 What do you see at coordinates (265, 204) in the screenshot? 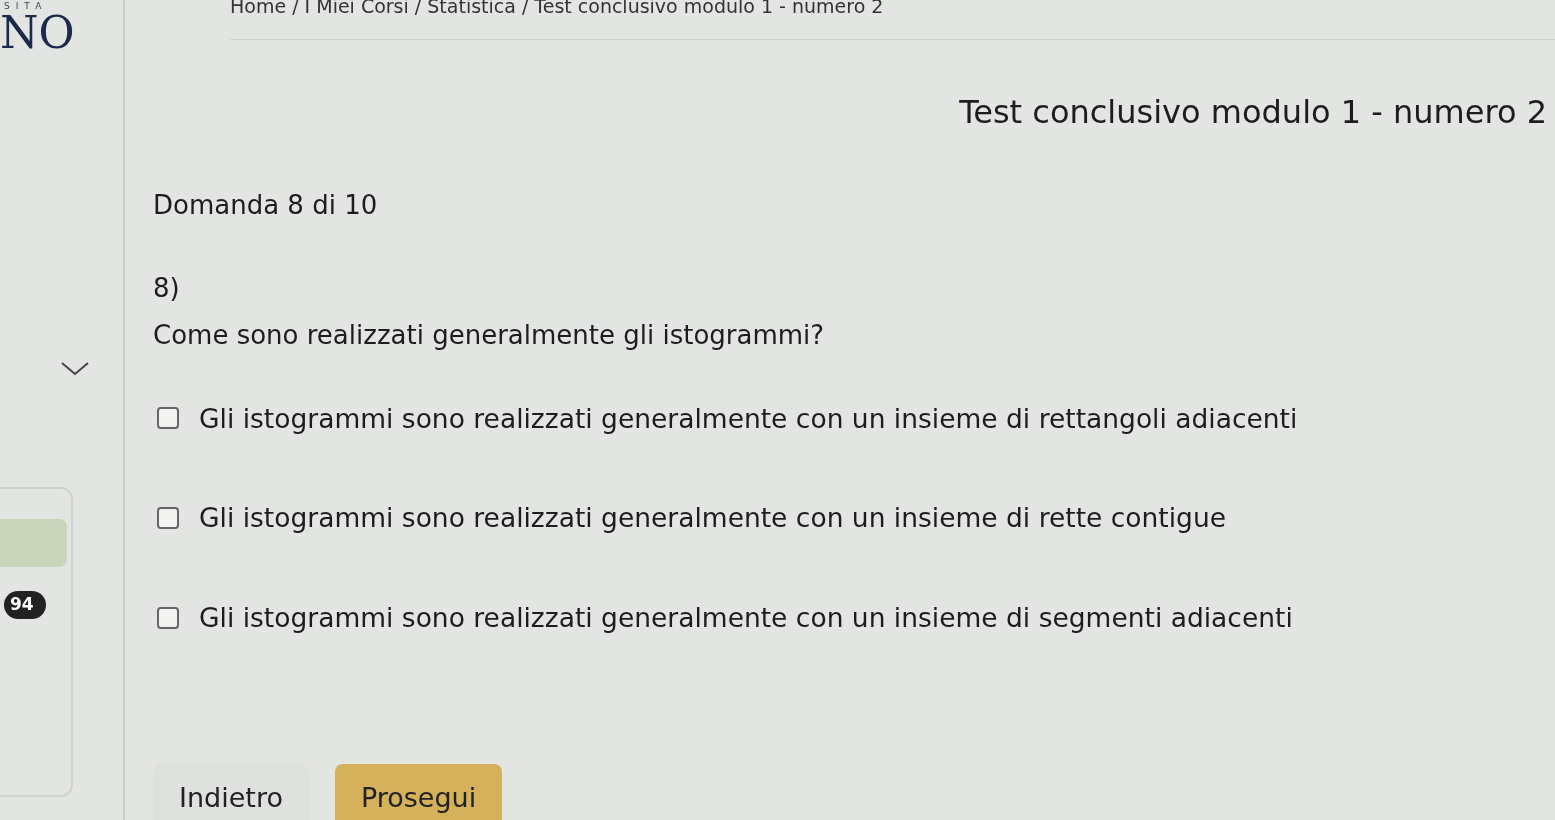
I see `question-counter: Domanda 8 di 10` at bounding box center [265, 204].